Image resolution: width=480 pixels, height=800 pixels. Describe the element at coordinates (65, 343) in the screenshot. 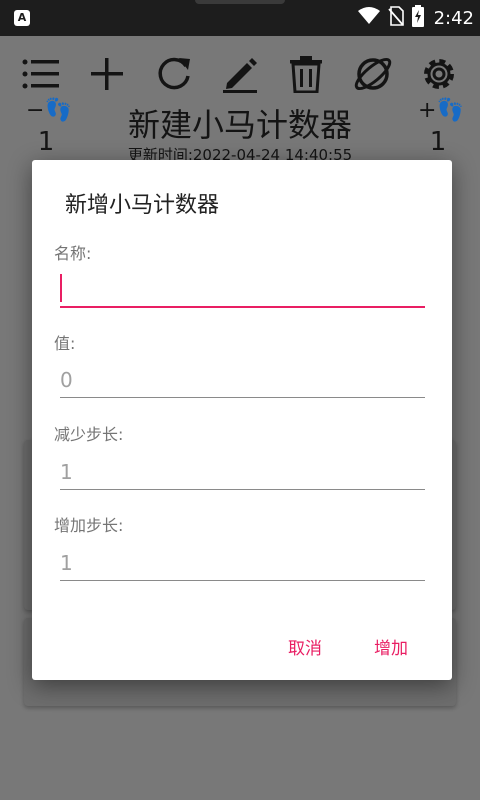

I see `value-label: 值:` at that location.